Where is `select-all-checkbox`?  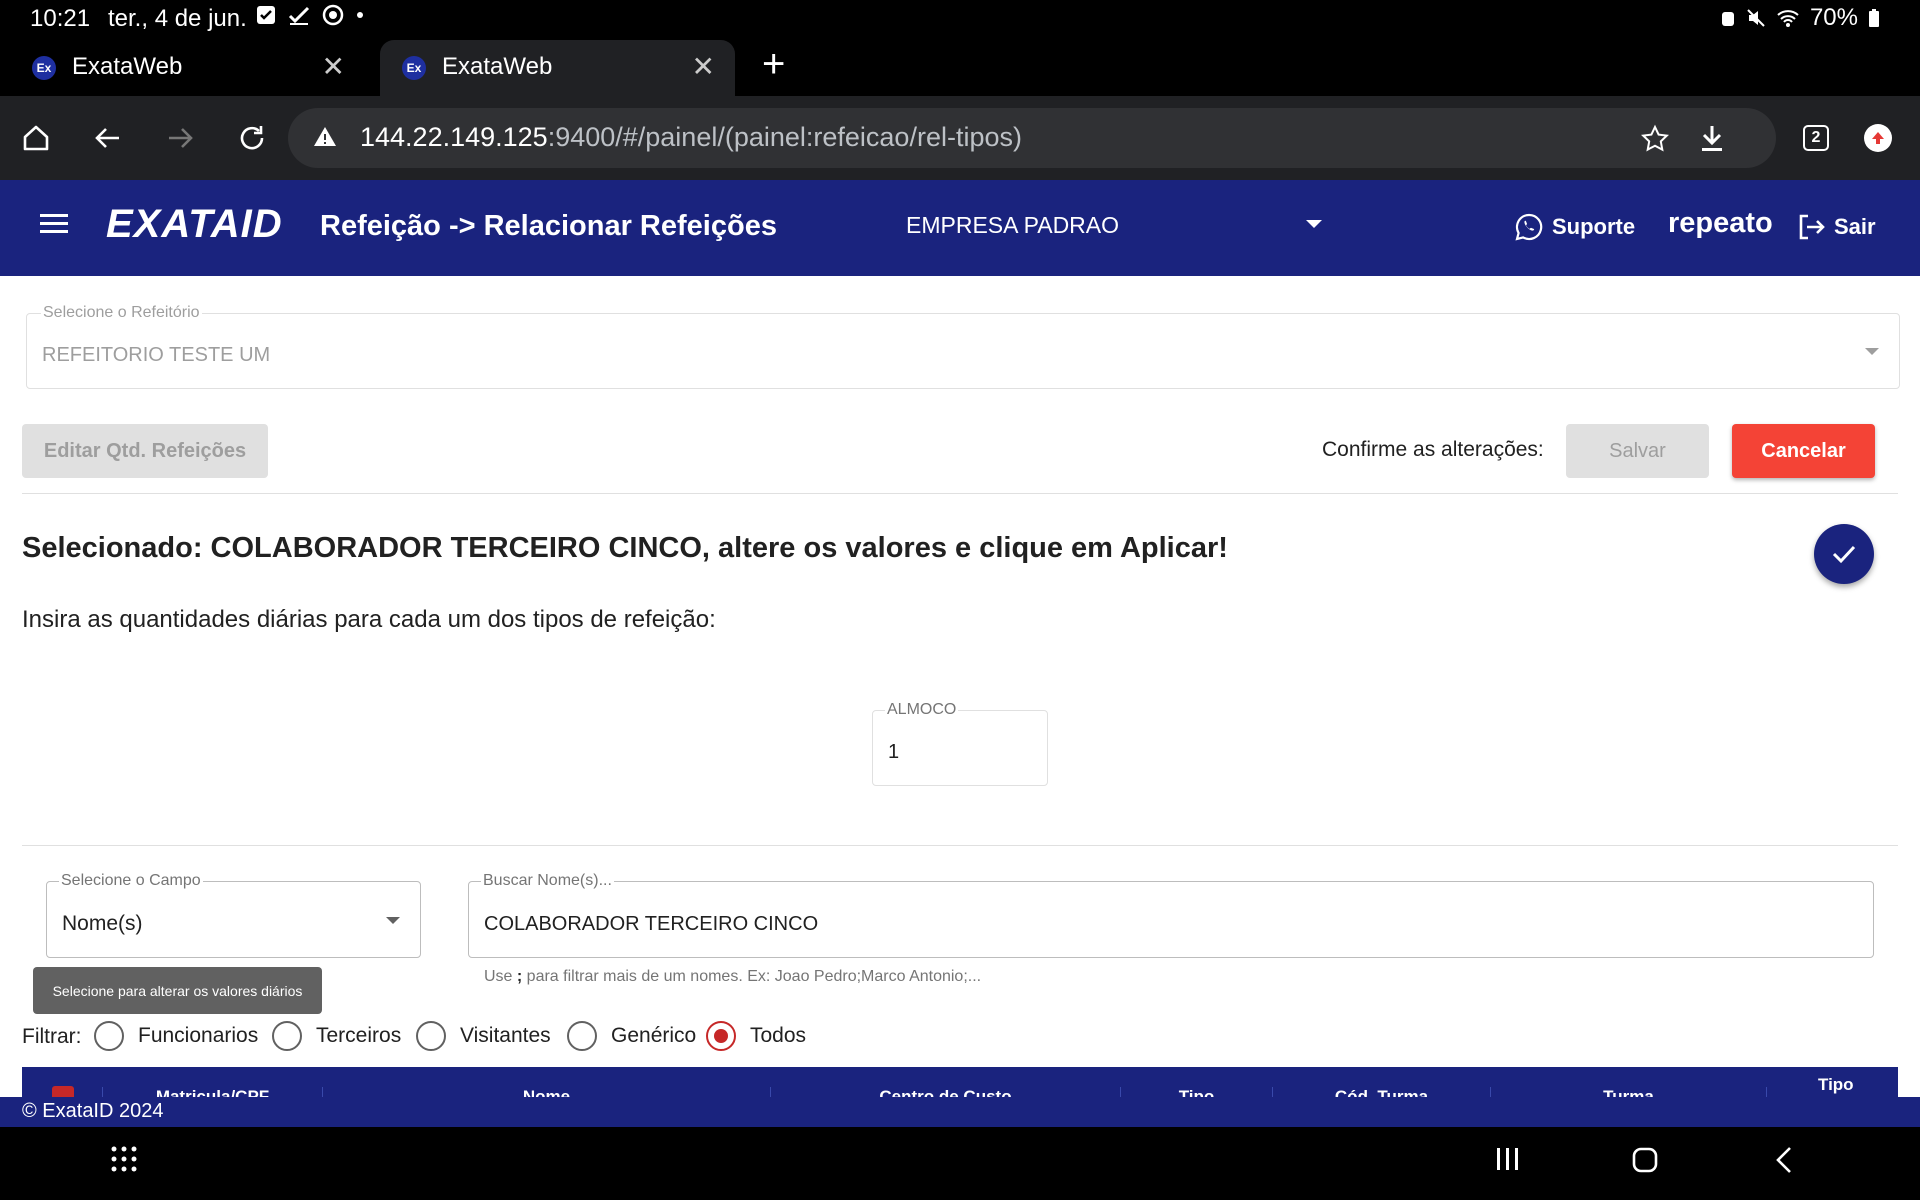
select-all-checkbox is located at coordinates (63, 1091).